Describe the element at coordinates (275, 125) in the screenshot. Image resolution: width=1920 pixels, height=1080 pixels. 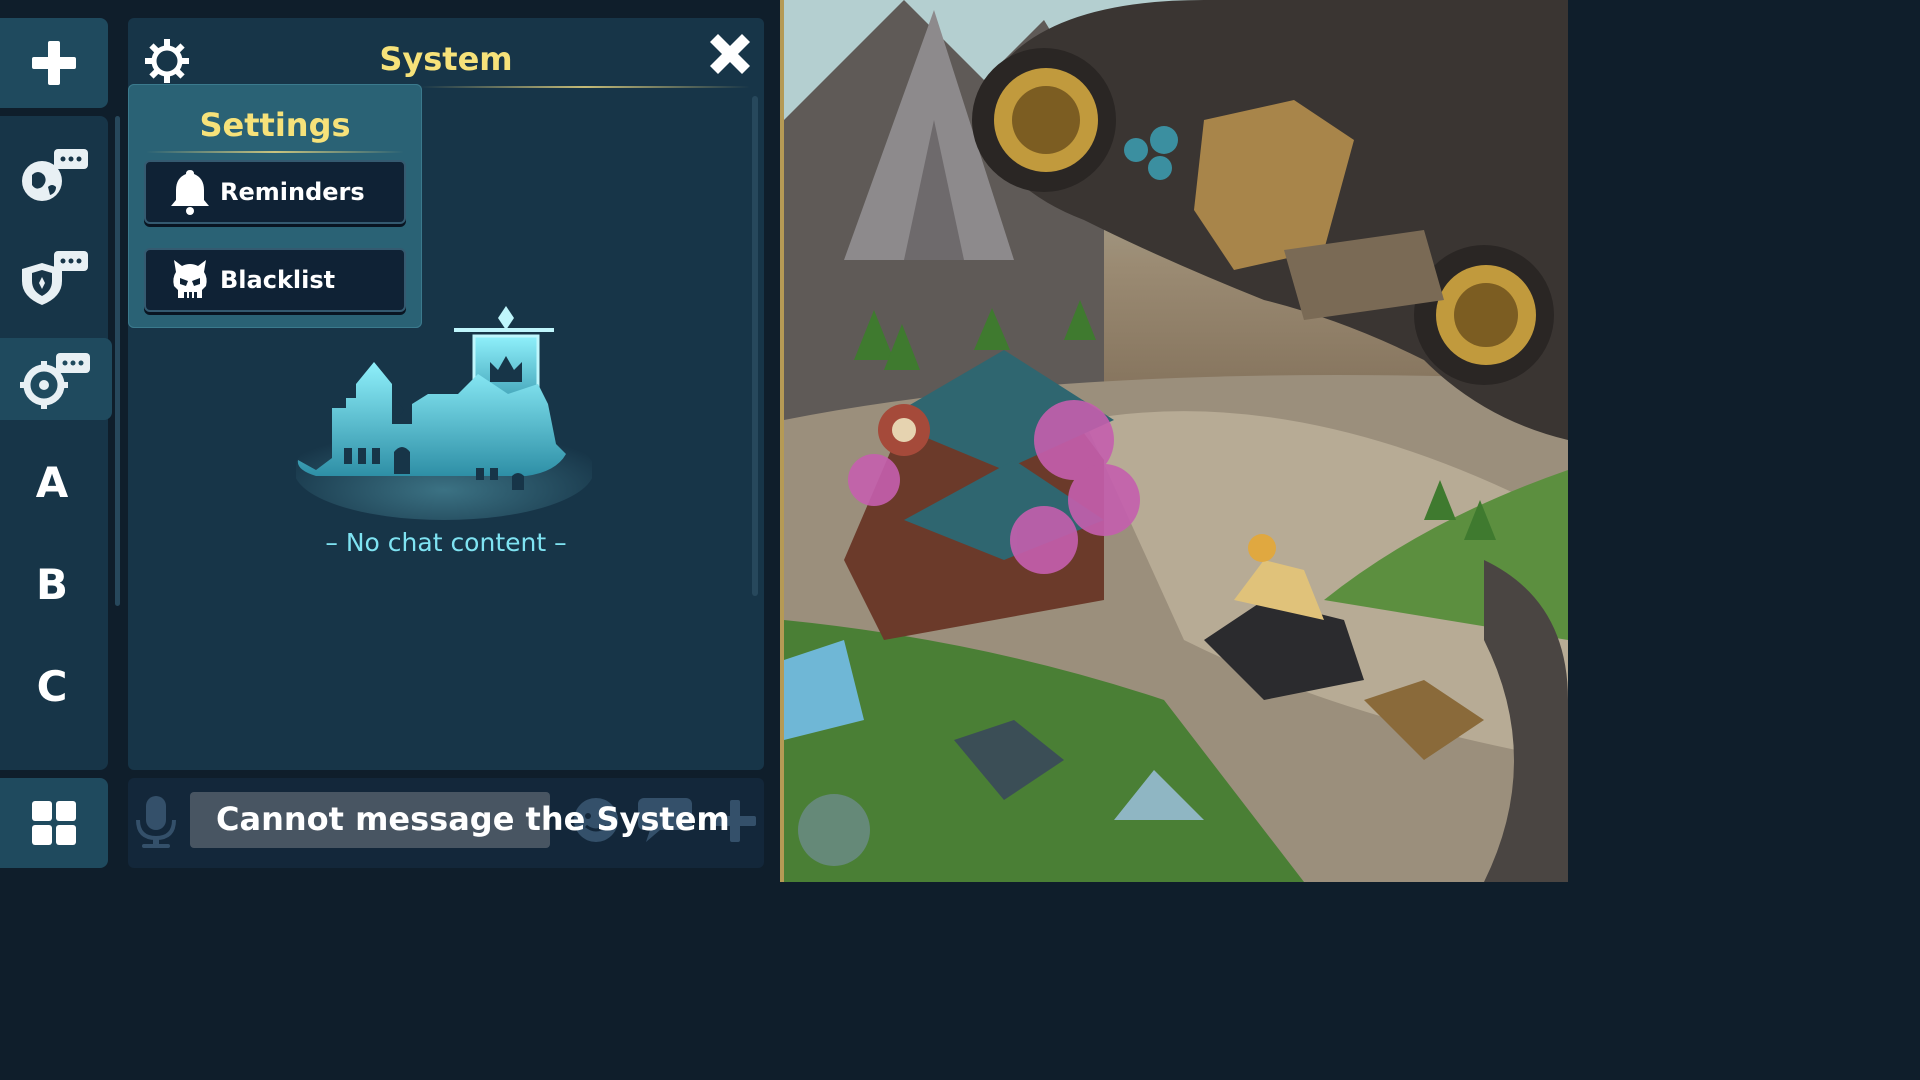
I see `settings-menu-title: Settings` at that location.